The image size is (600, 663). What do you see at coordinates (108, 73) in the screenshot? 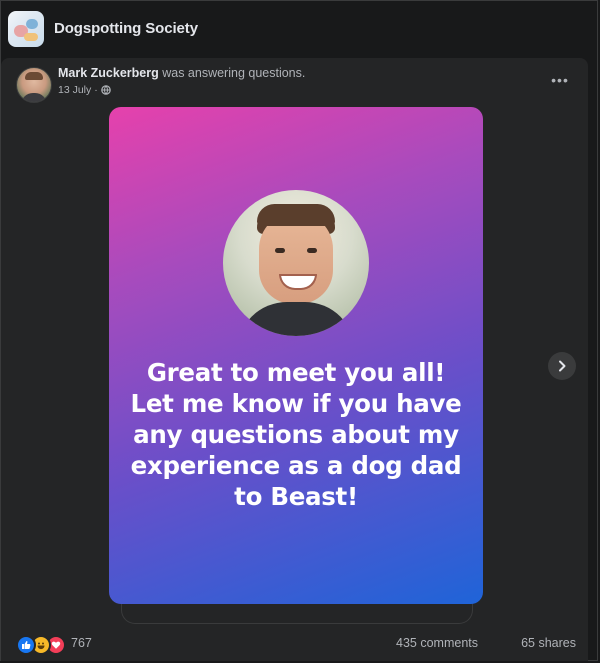
I see `author-name: Mark Zuckerberg` at bounding box center [108, 73].